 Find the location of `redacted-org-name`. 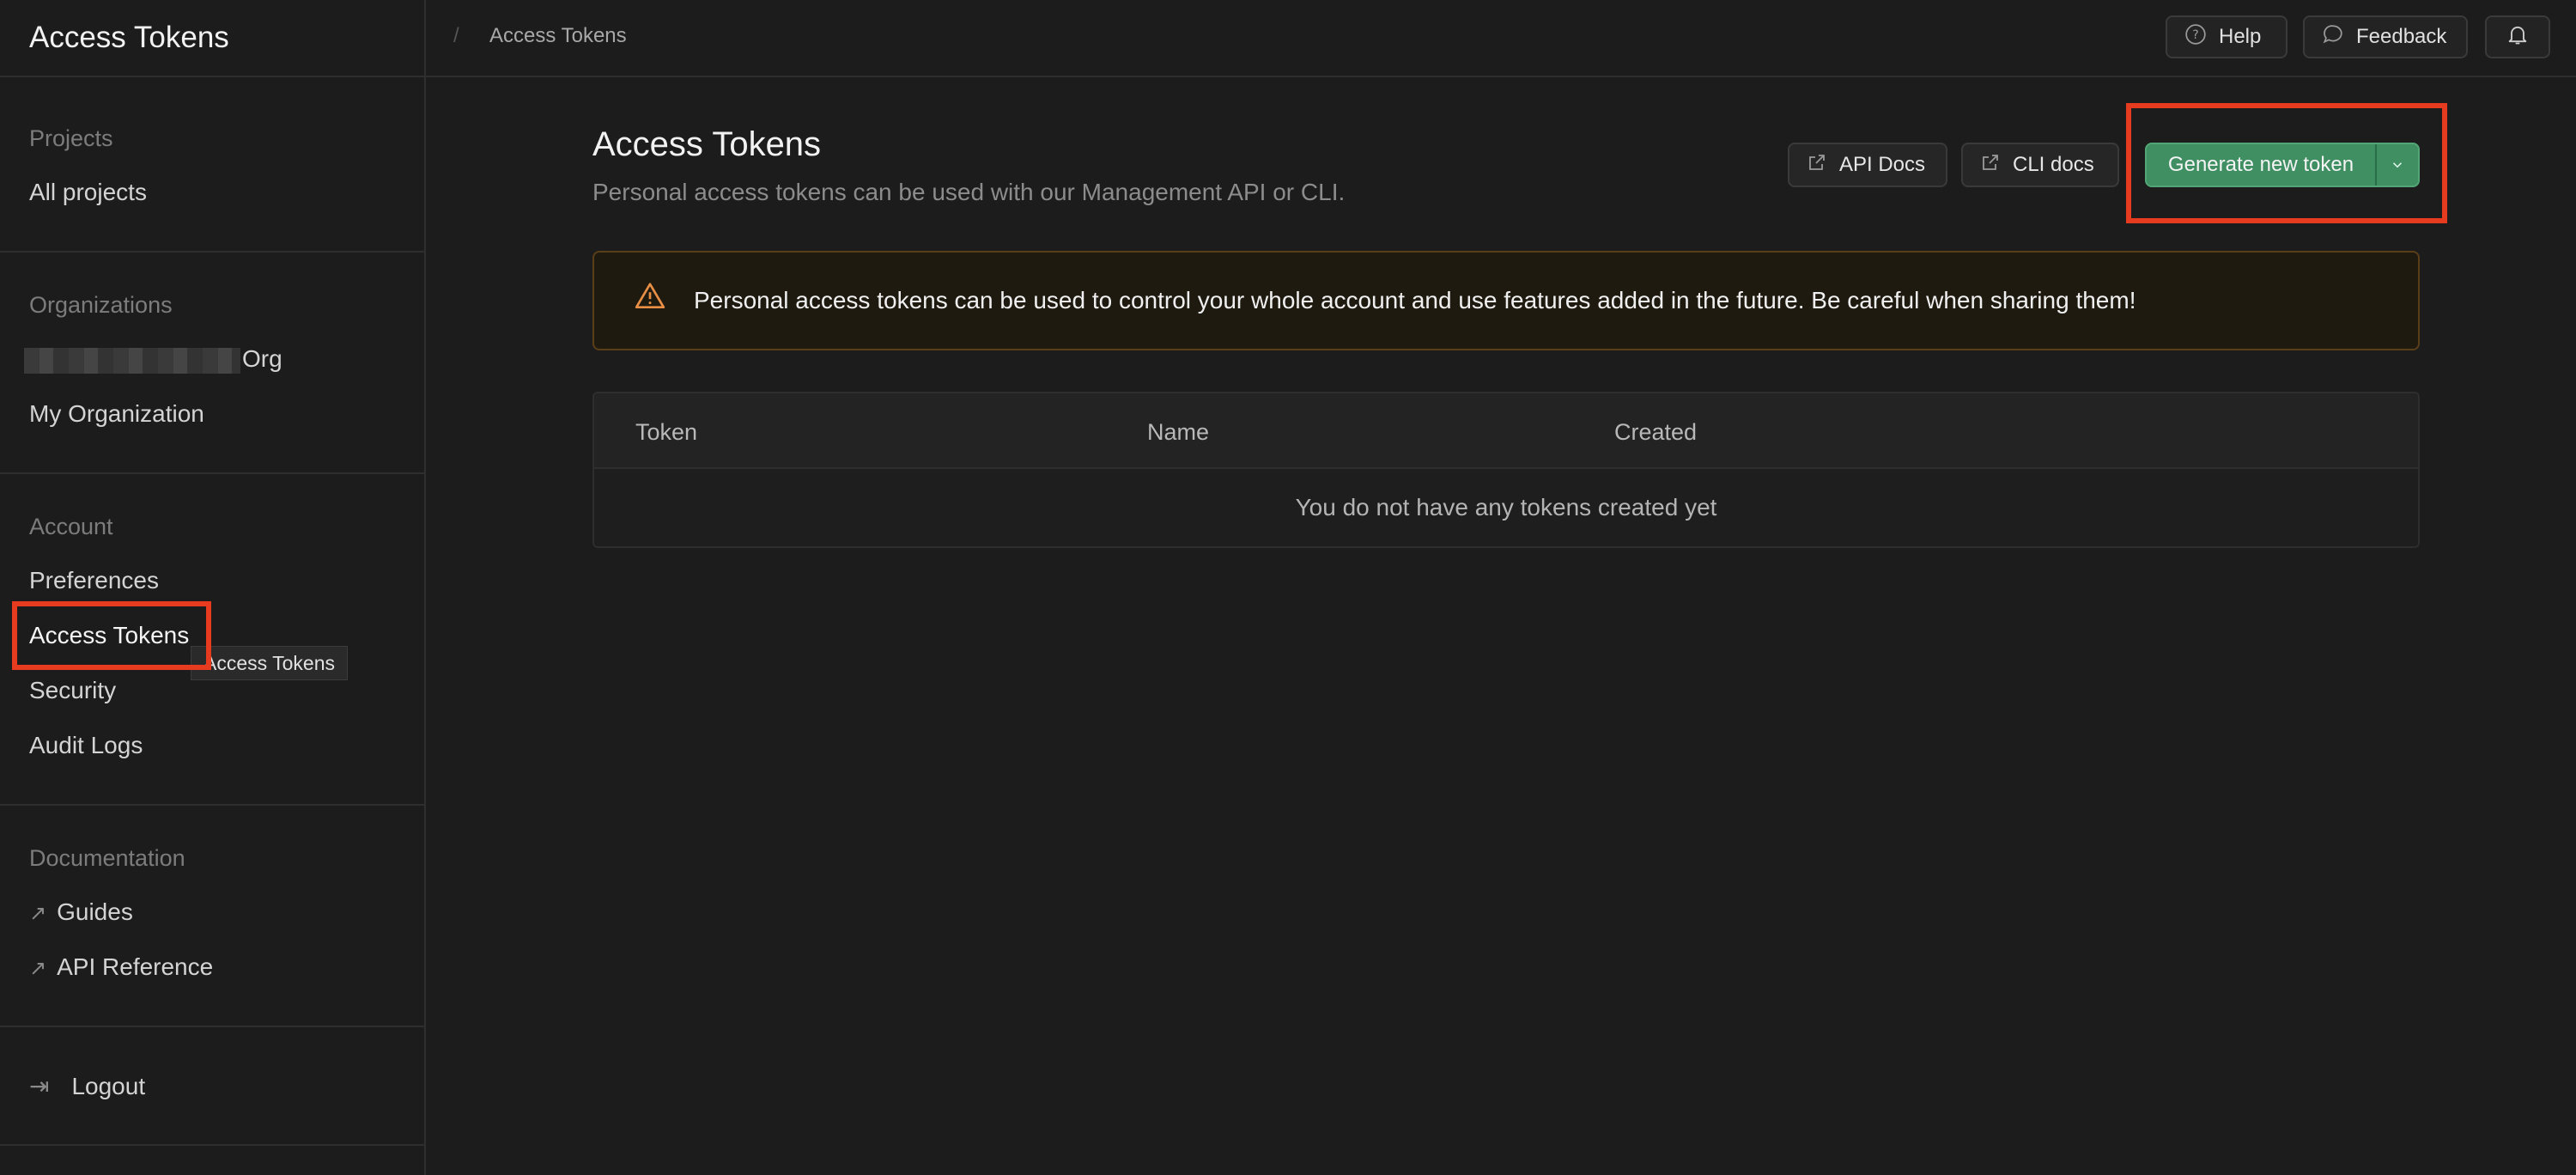

redacted-org-name is located at coordinates (132, 360).